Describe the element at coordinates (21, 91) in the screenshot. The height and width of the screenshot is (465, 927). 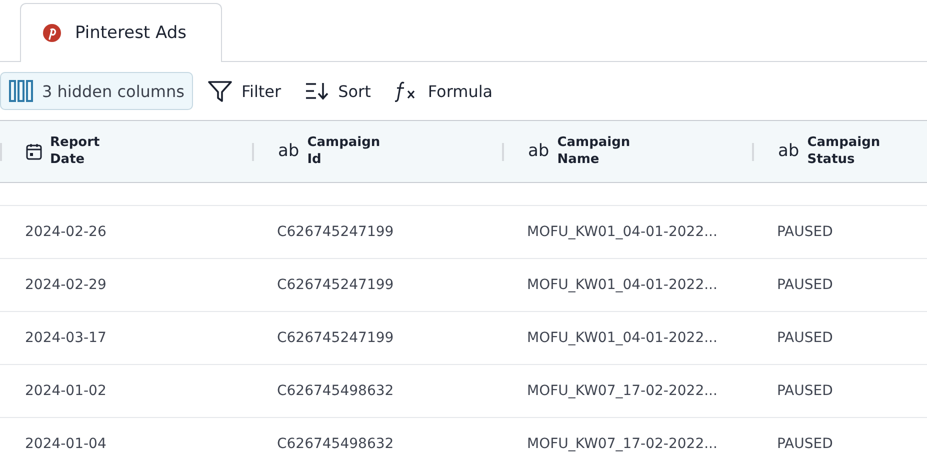
I see `columns-icon` at that location.